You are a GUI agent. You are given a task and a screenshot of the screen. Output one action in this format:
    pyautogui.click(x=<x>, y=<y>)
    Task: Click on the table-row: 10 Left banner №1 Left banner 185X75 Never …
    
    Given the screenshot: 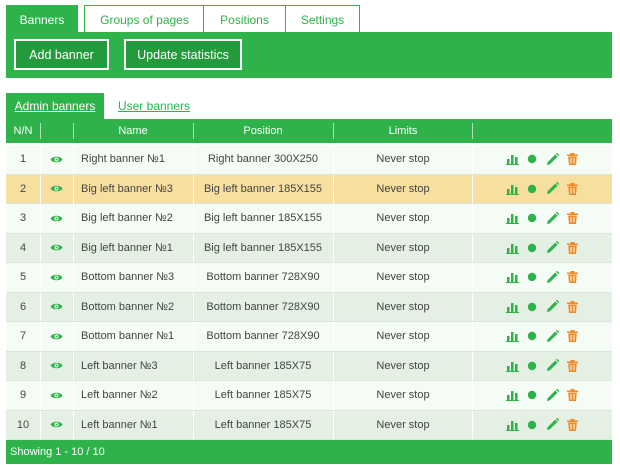 What is the action you would take?
    pyautogui.click(x=309, y=425)
    